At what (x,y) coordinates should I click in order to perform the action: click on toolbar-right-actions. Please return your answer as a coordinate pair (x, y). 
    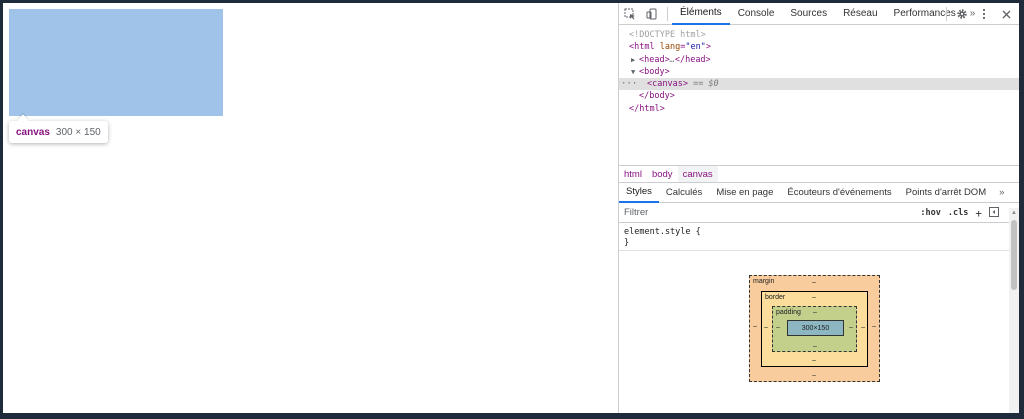
    Looking at the image, I should click on (979, 14).